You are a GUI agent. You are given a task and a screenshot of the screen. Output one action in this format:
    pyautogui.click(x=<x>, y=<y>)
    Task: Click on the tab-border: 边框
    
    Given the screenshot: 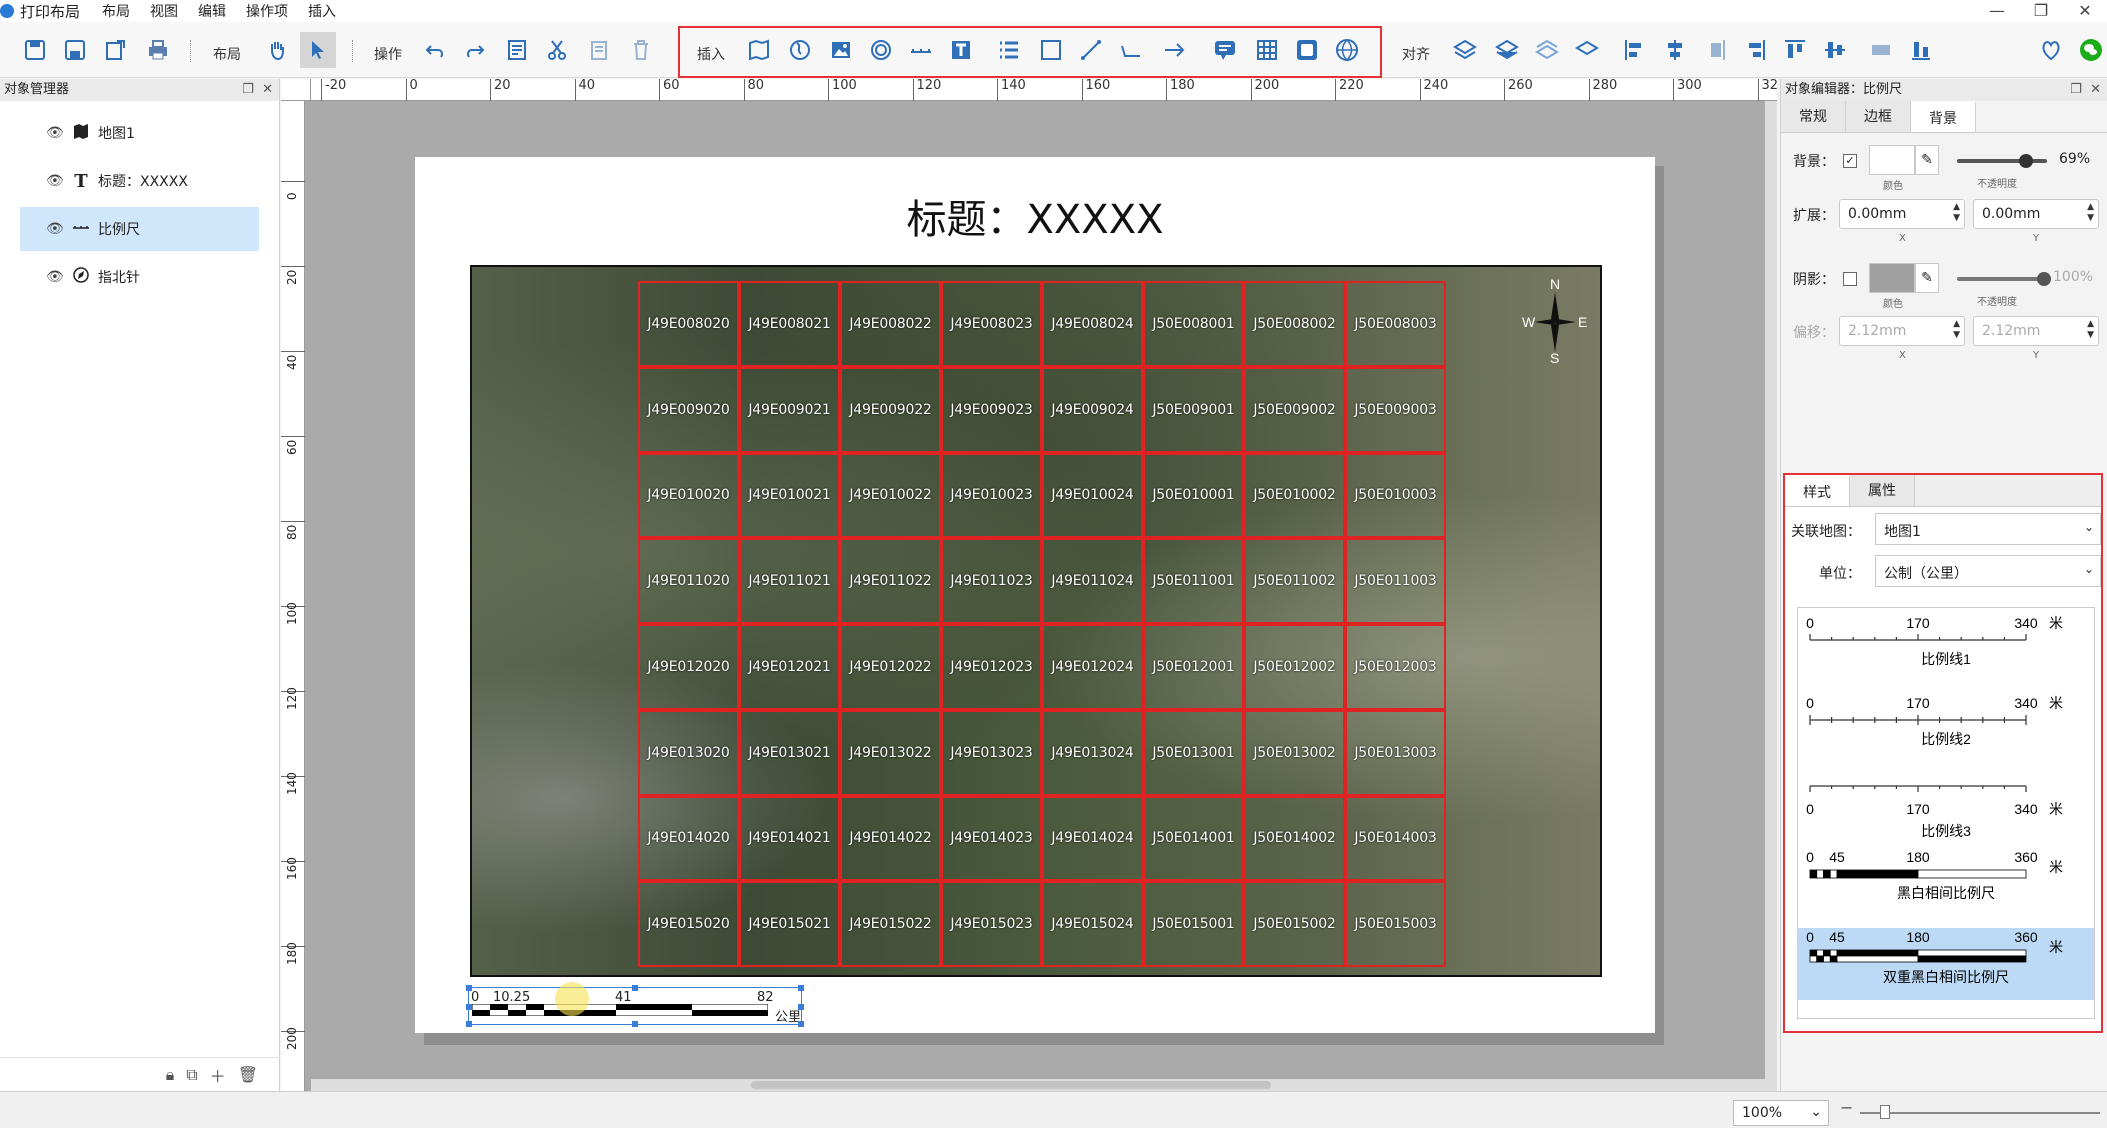 What is the action you would take?
    pyautogui.click(x=1878, y=116)
    